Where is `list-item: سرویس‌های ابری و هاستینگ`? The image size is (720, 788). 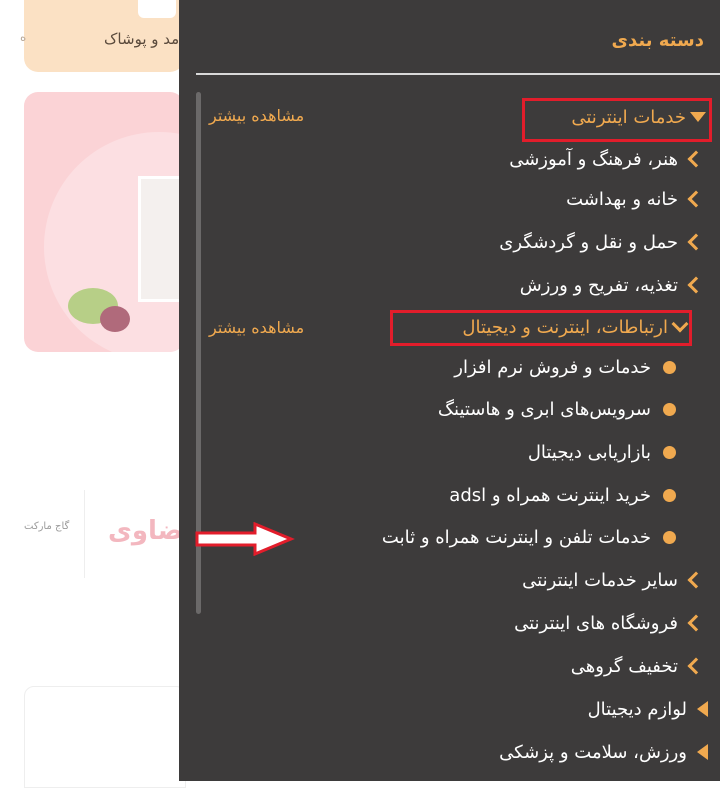
list-item: سرویس‌های ابری و هاستینگ is located at coordinates (558, 409).